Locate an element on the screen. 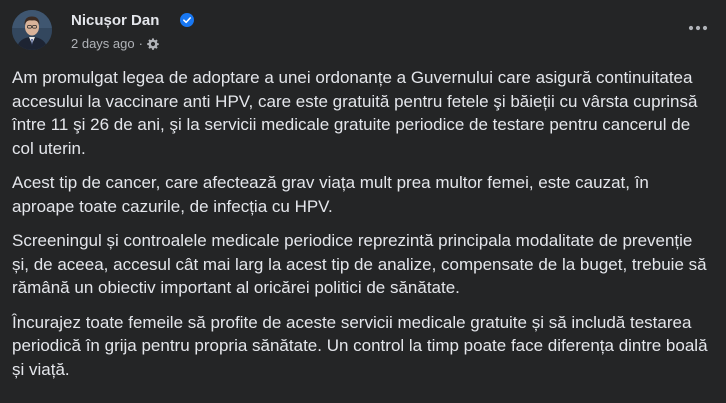 The width and height of the screenshot is (726, 403). more-options-icon is located at coordinates (698, 28).